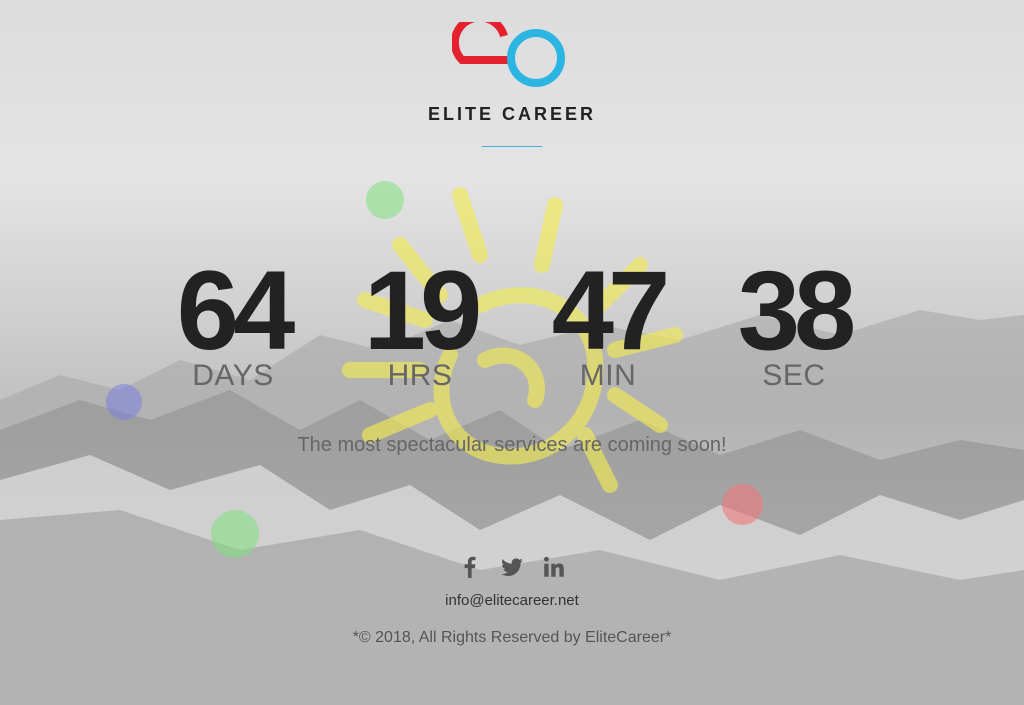 The image size is (1024, 705). What do you see at coordinates (611, 310) in the screenshot?
I see `countdown-minutes-value: 47` at bounding box center [611, 310].